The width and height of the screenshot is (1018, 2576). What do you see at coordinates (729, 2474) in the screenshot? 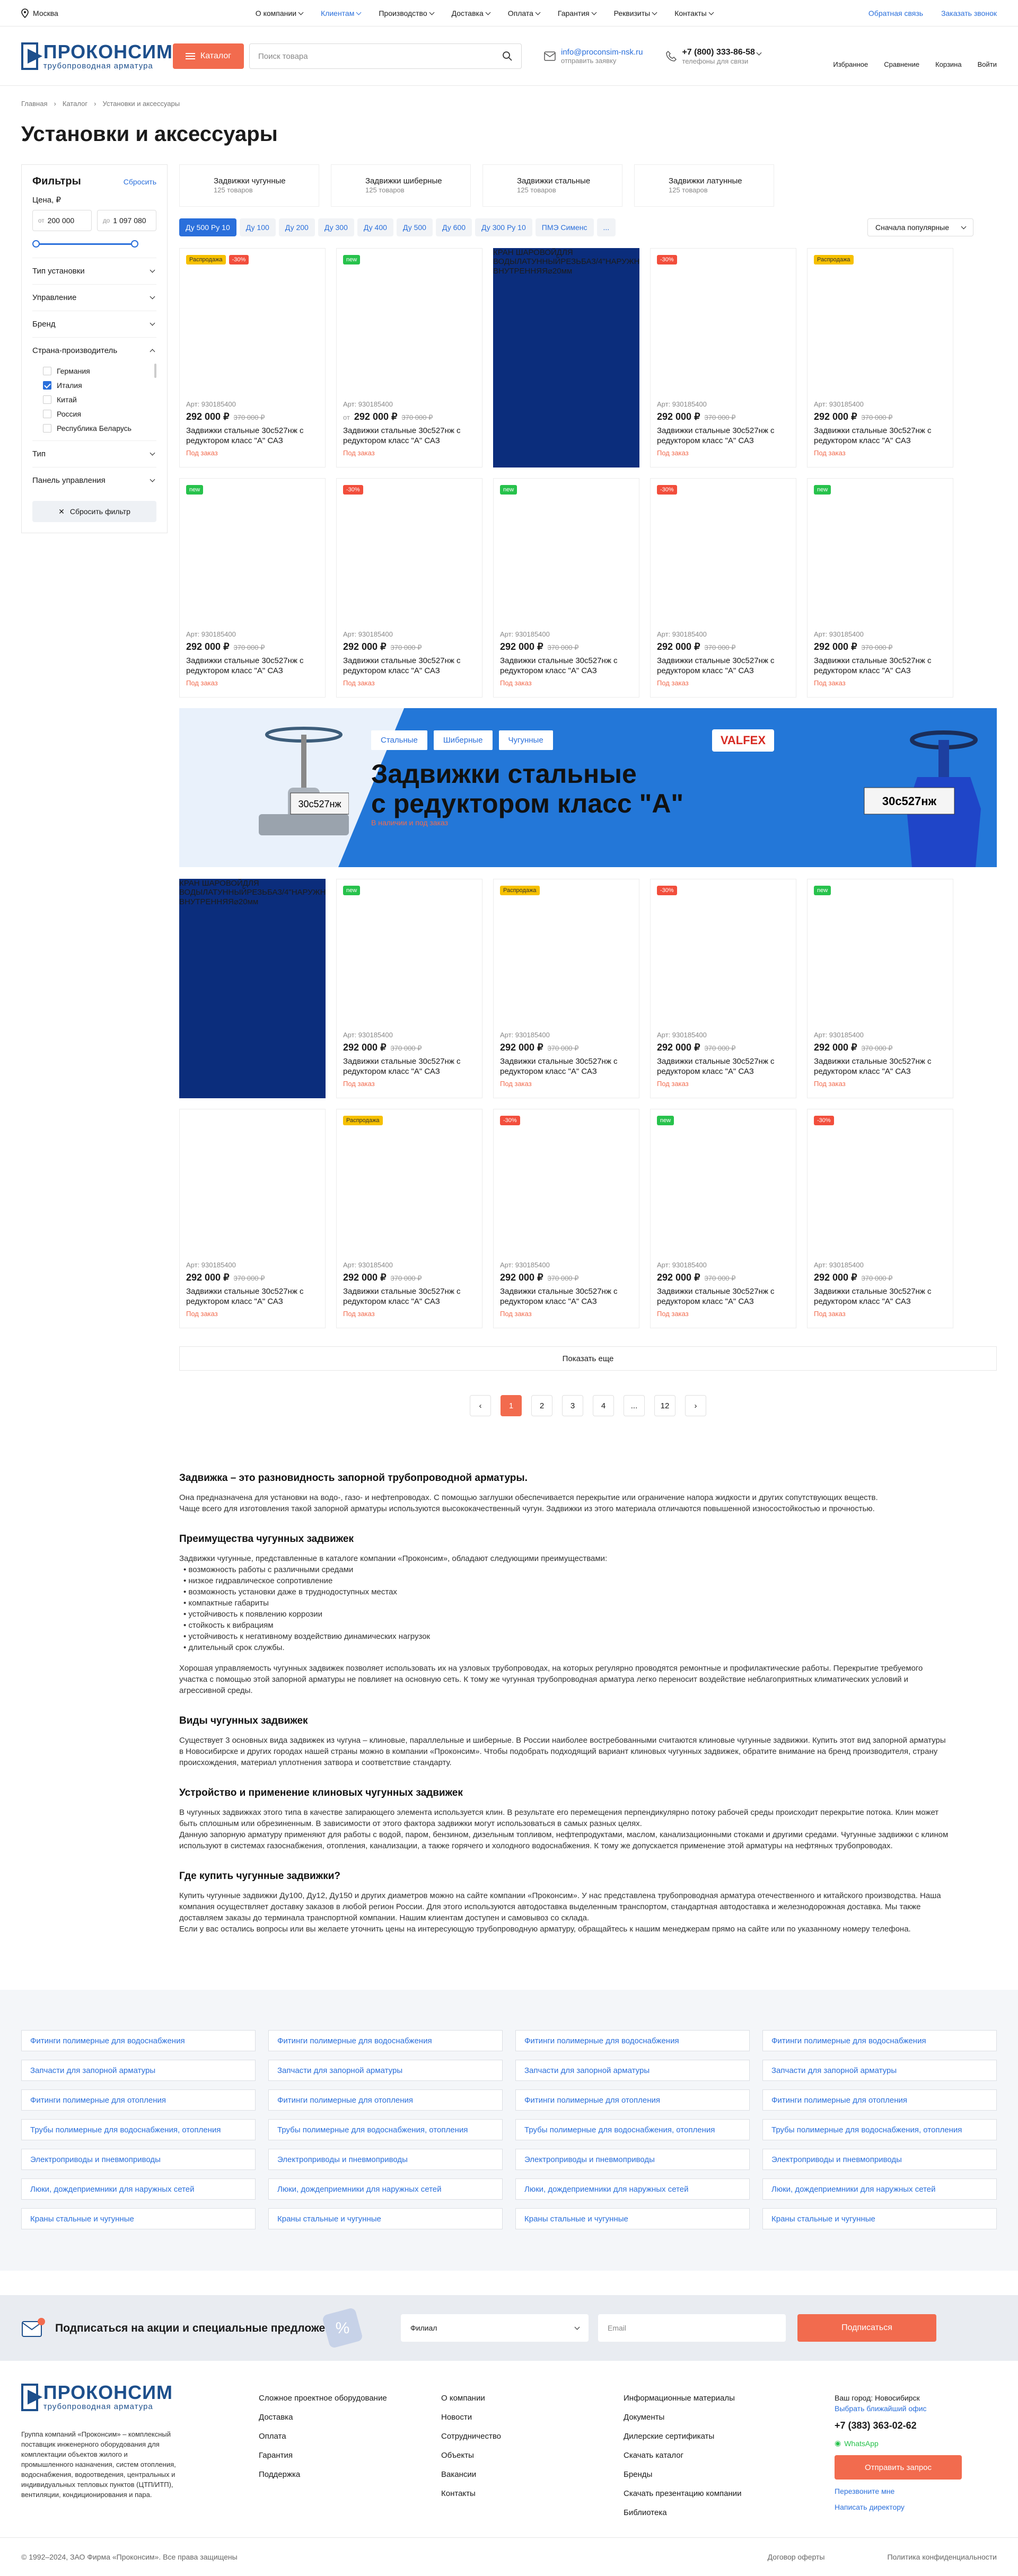
I see `footer-link: Бренды` at bounding box center [729, 2474].